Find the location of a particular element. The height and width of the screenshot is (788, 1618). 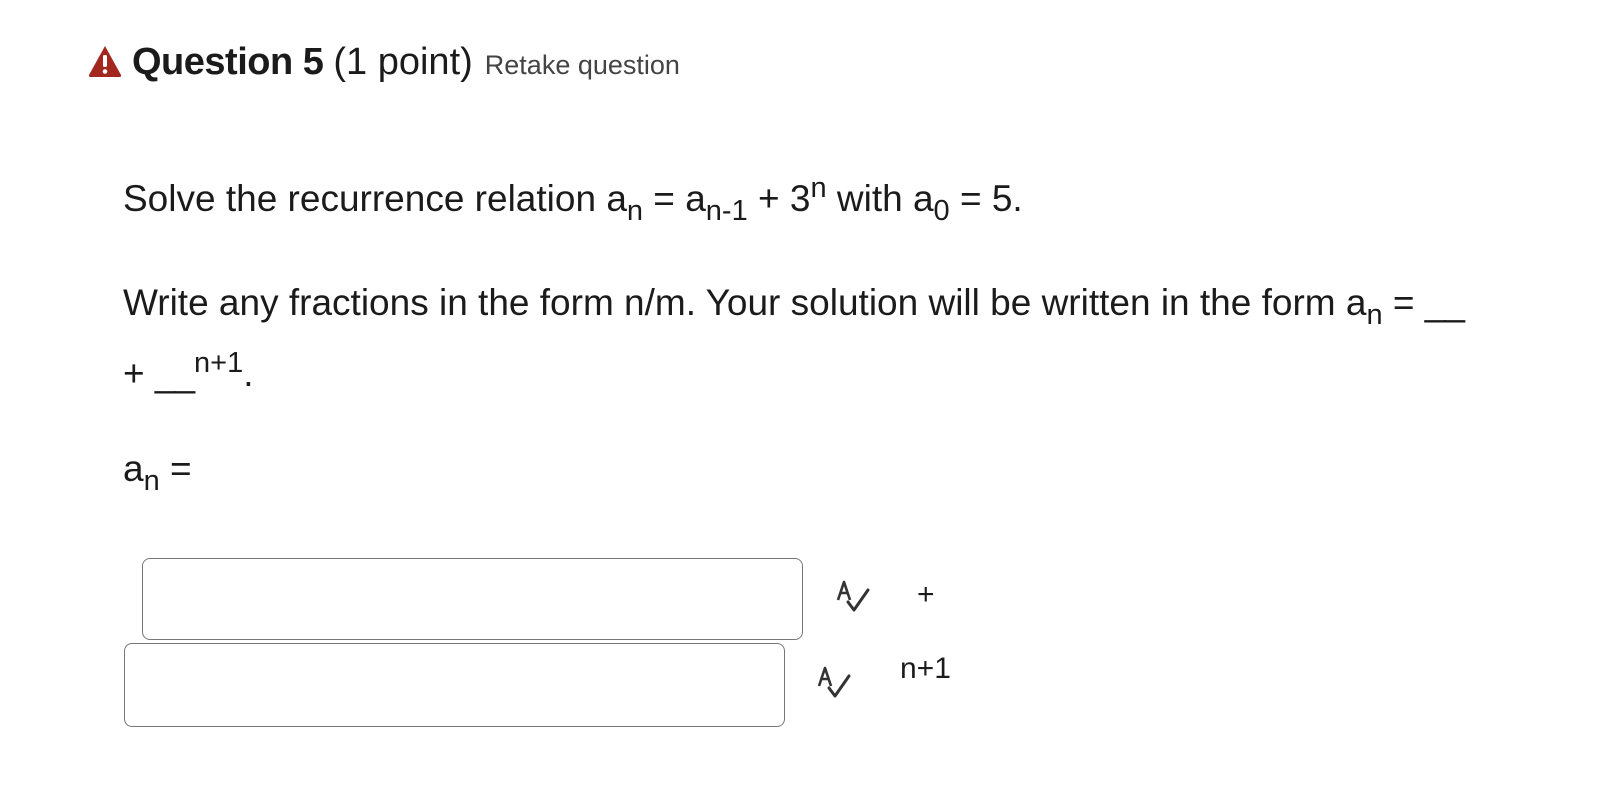

warning-triangle-icon is located at coordinates (105, 61).